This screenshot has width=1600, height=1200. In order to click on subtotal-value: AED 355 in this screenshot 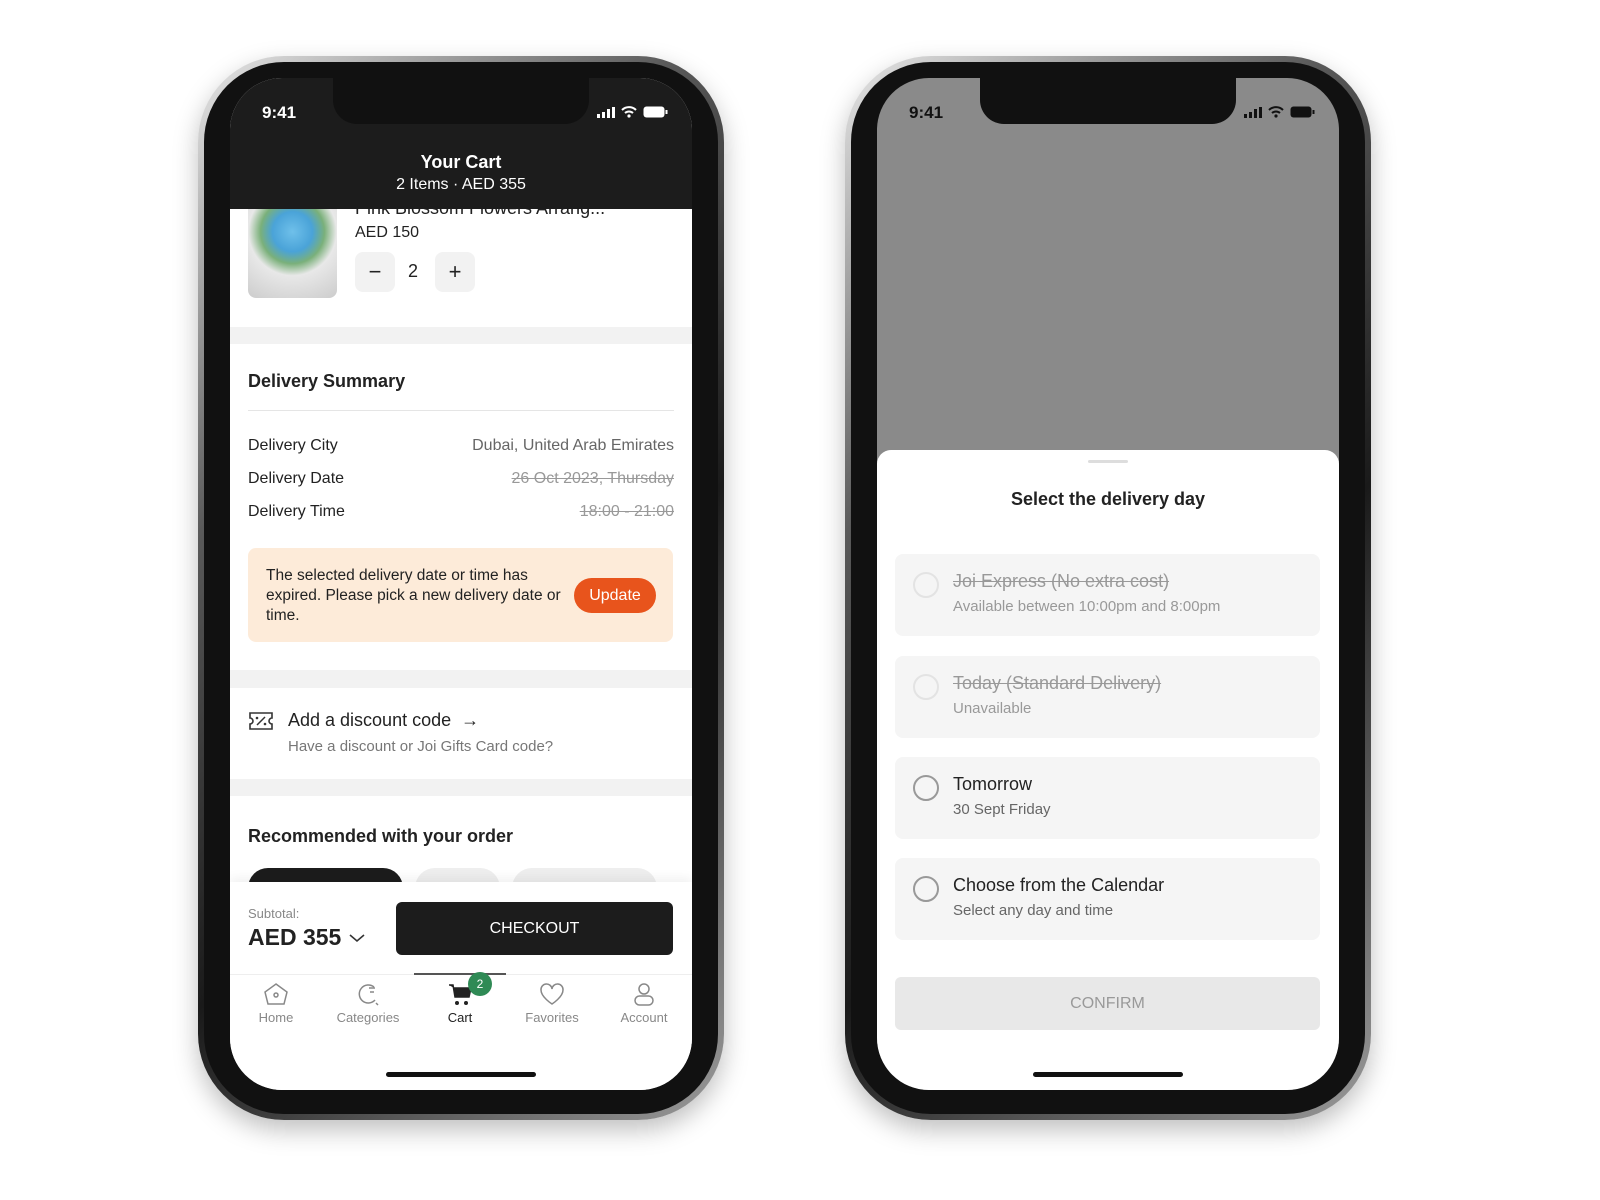, I will do `click(295, 937)`.